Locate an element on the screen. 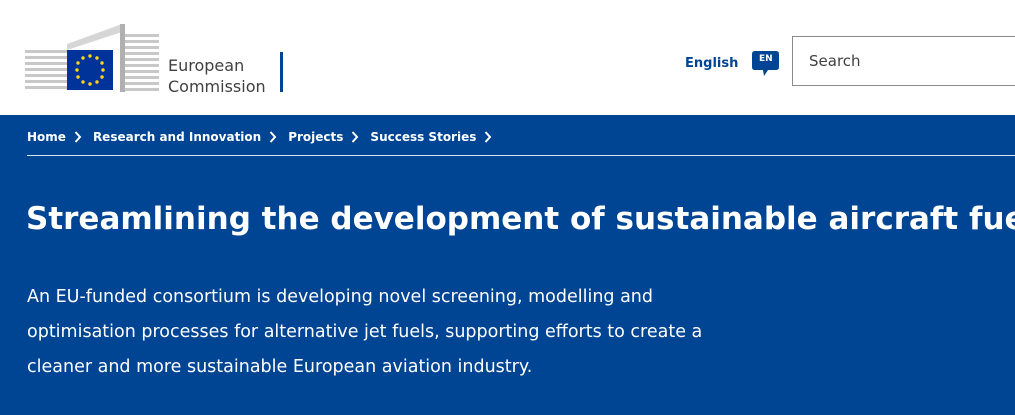 The image size is (1015, 415). speech-bubble-icon: EN is located at coordinates (766, 63).